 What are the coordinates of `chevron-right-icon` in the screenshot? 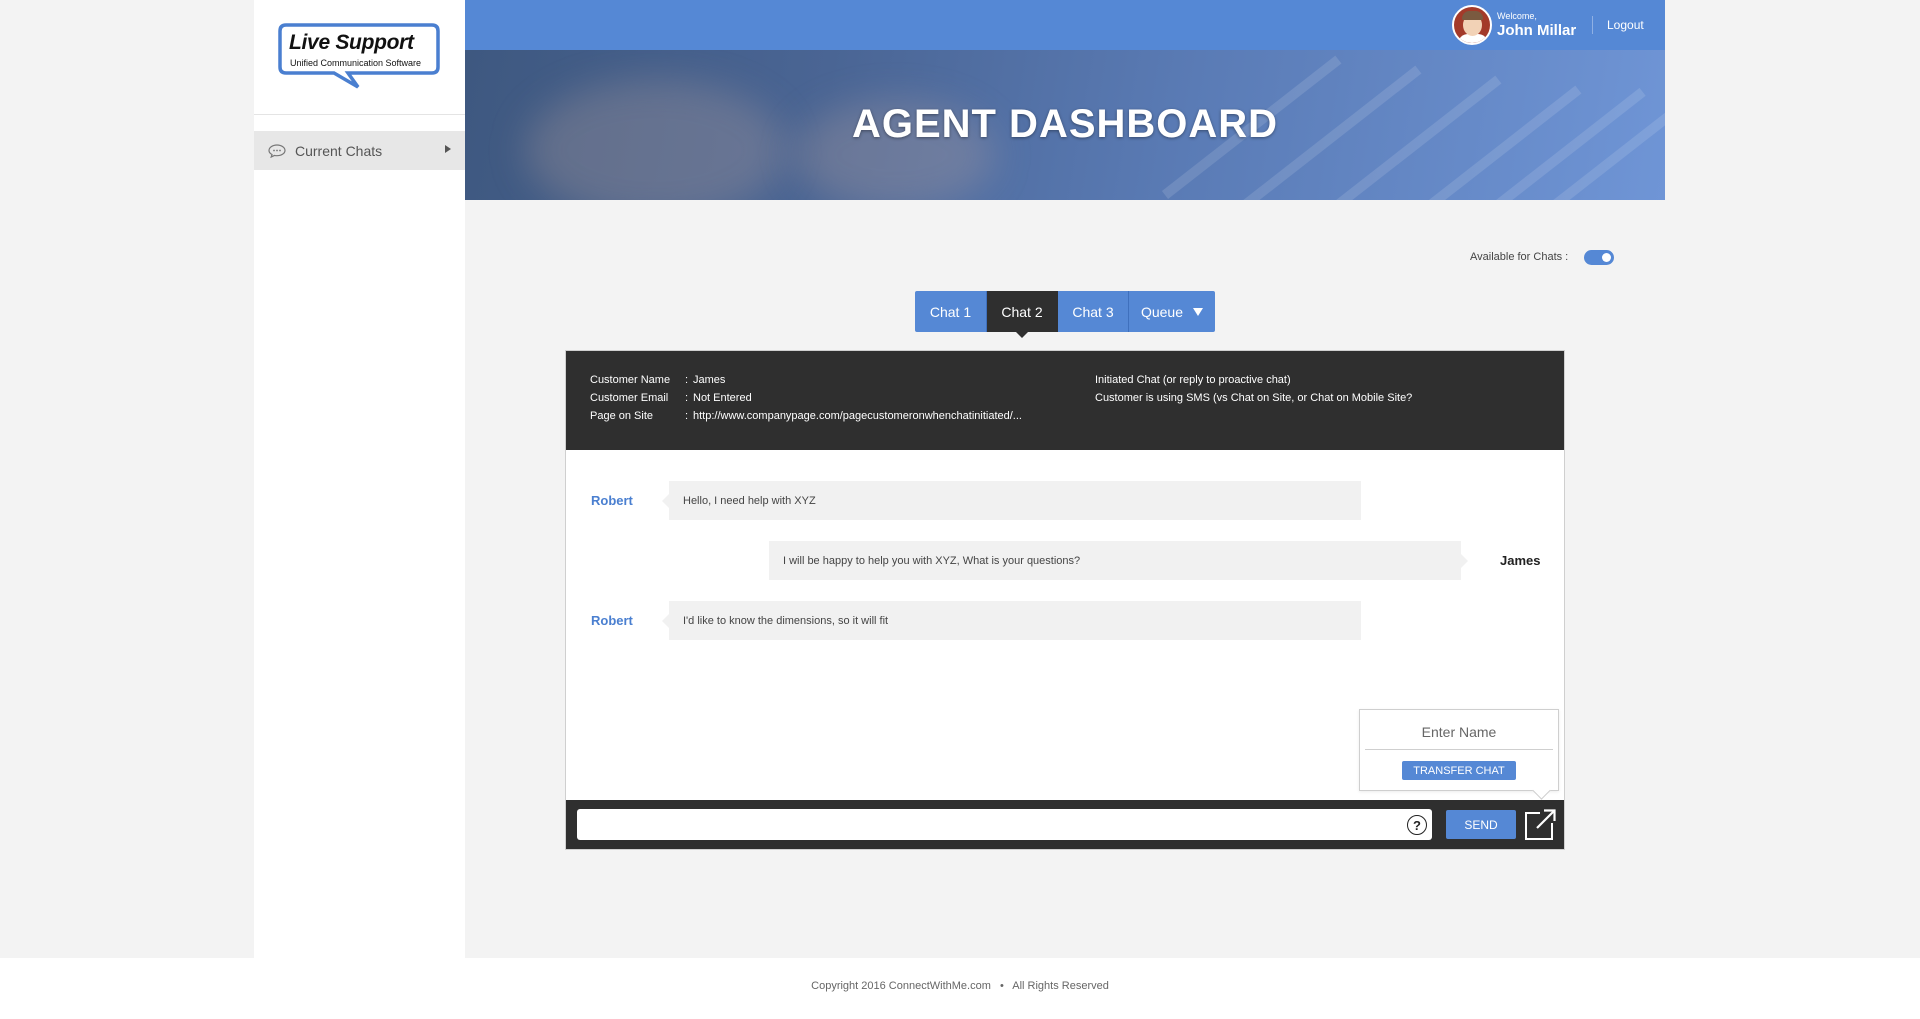 It's located at (448, 149).